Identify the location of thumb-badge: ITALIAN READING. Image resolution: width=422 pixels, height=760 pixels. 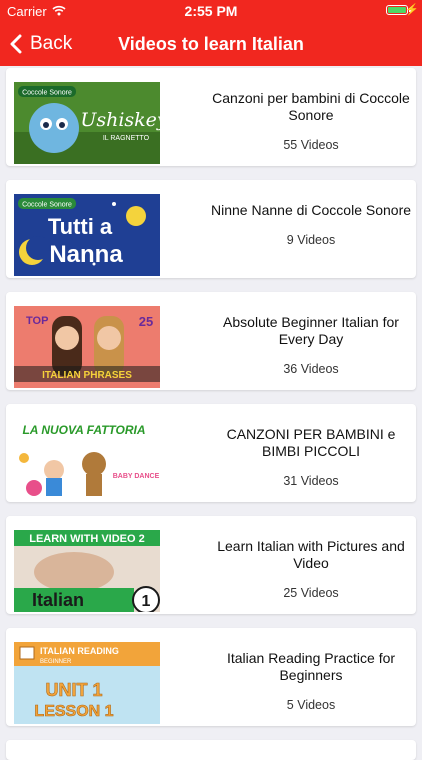
(79, 651).